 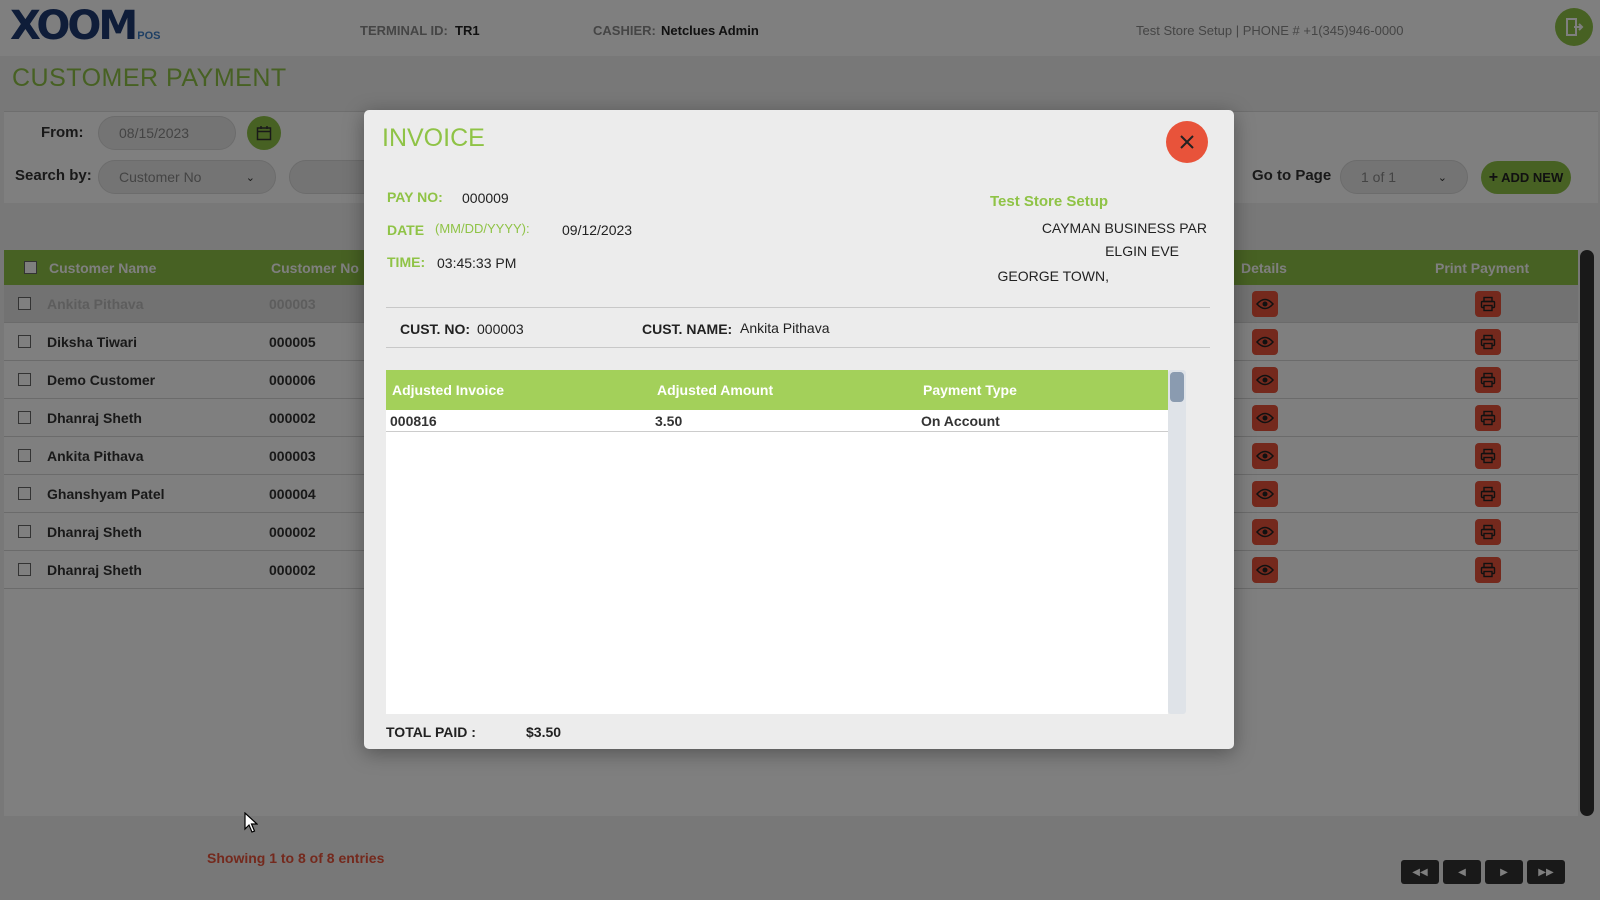 What do you see at coordinates (435, 329) in the screenshot?
I see `cust-no-label: CUST. NO:` at bounding box center [435, 329].